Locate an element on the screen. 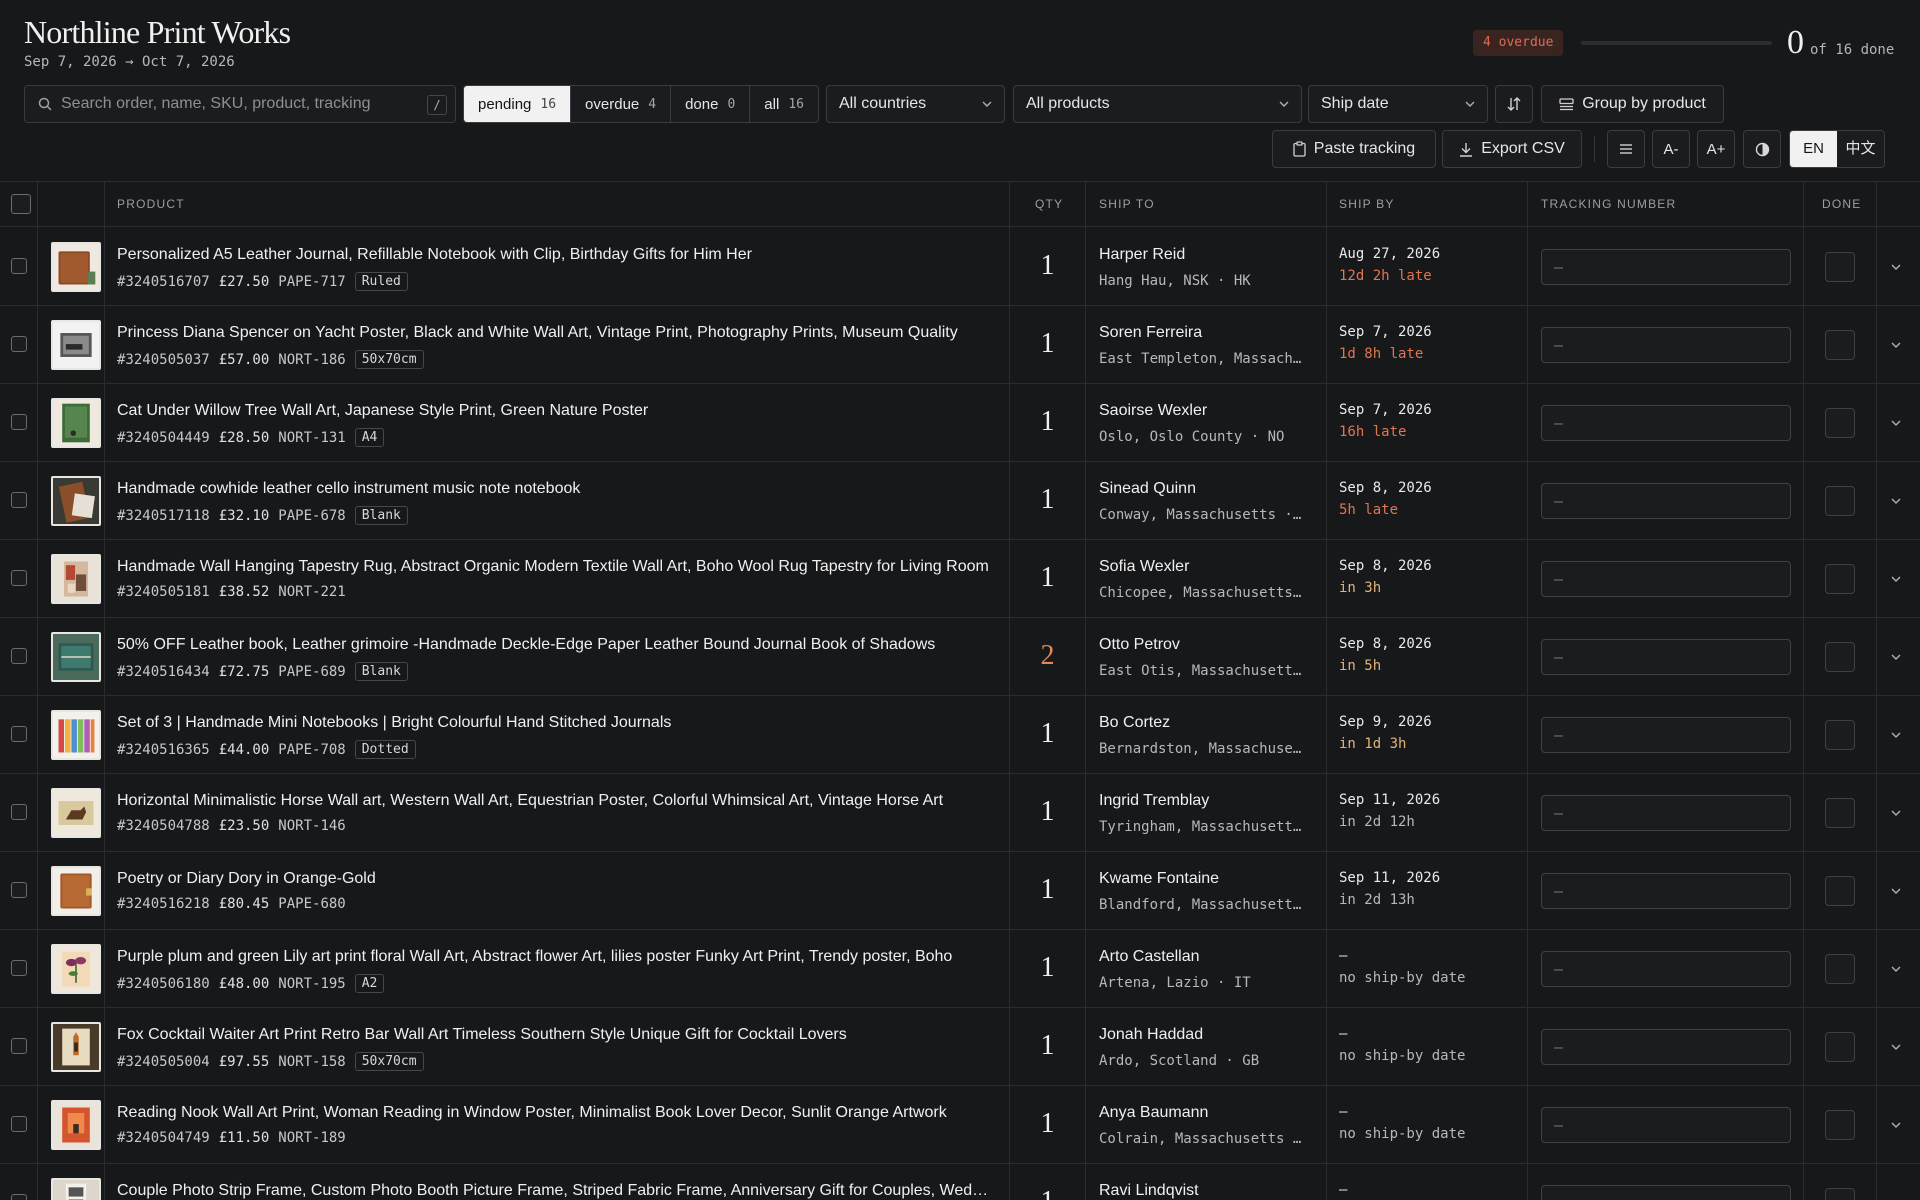 The width and height of the screenshot is (1920, 1200). export-csv-button: Export CSV is located at coordinates (1512, 149).